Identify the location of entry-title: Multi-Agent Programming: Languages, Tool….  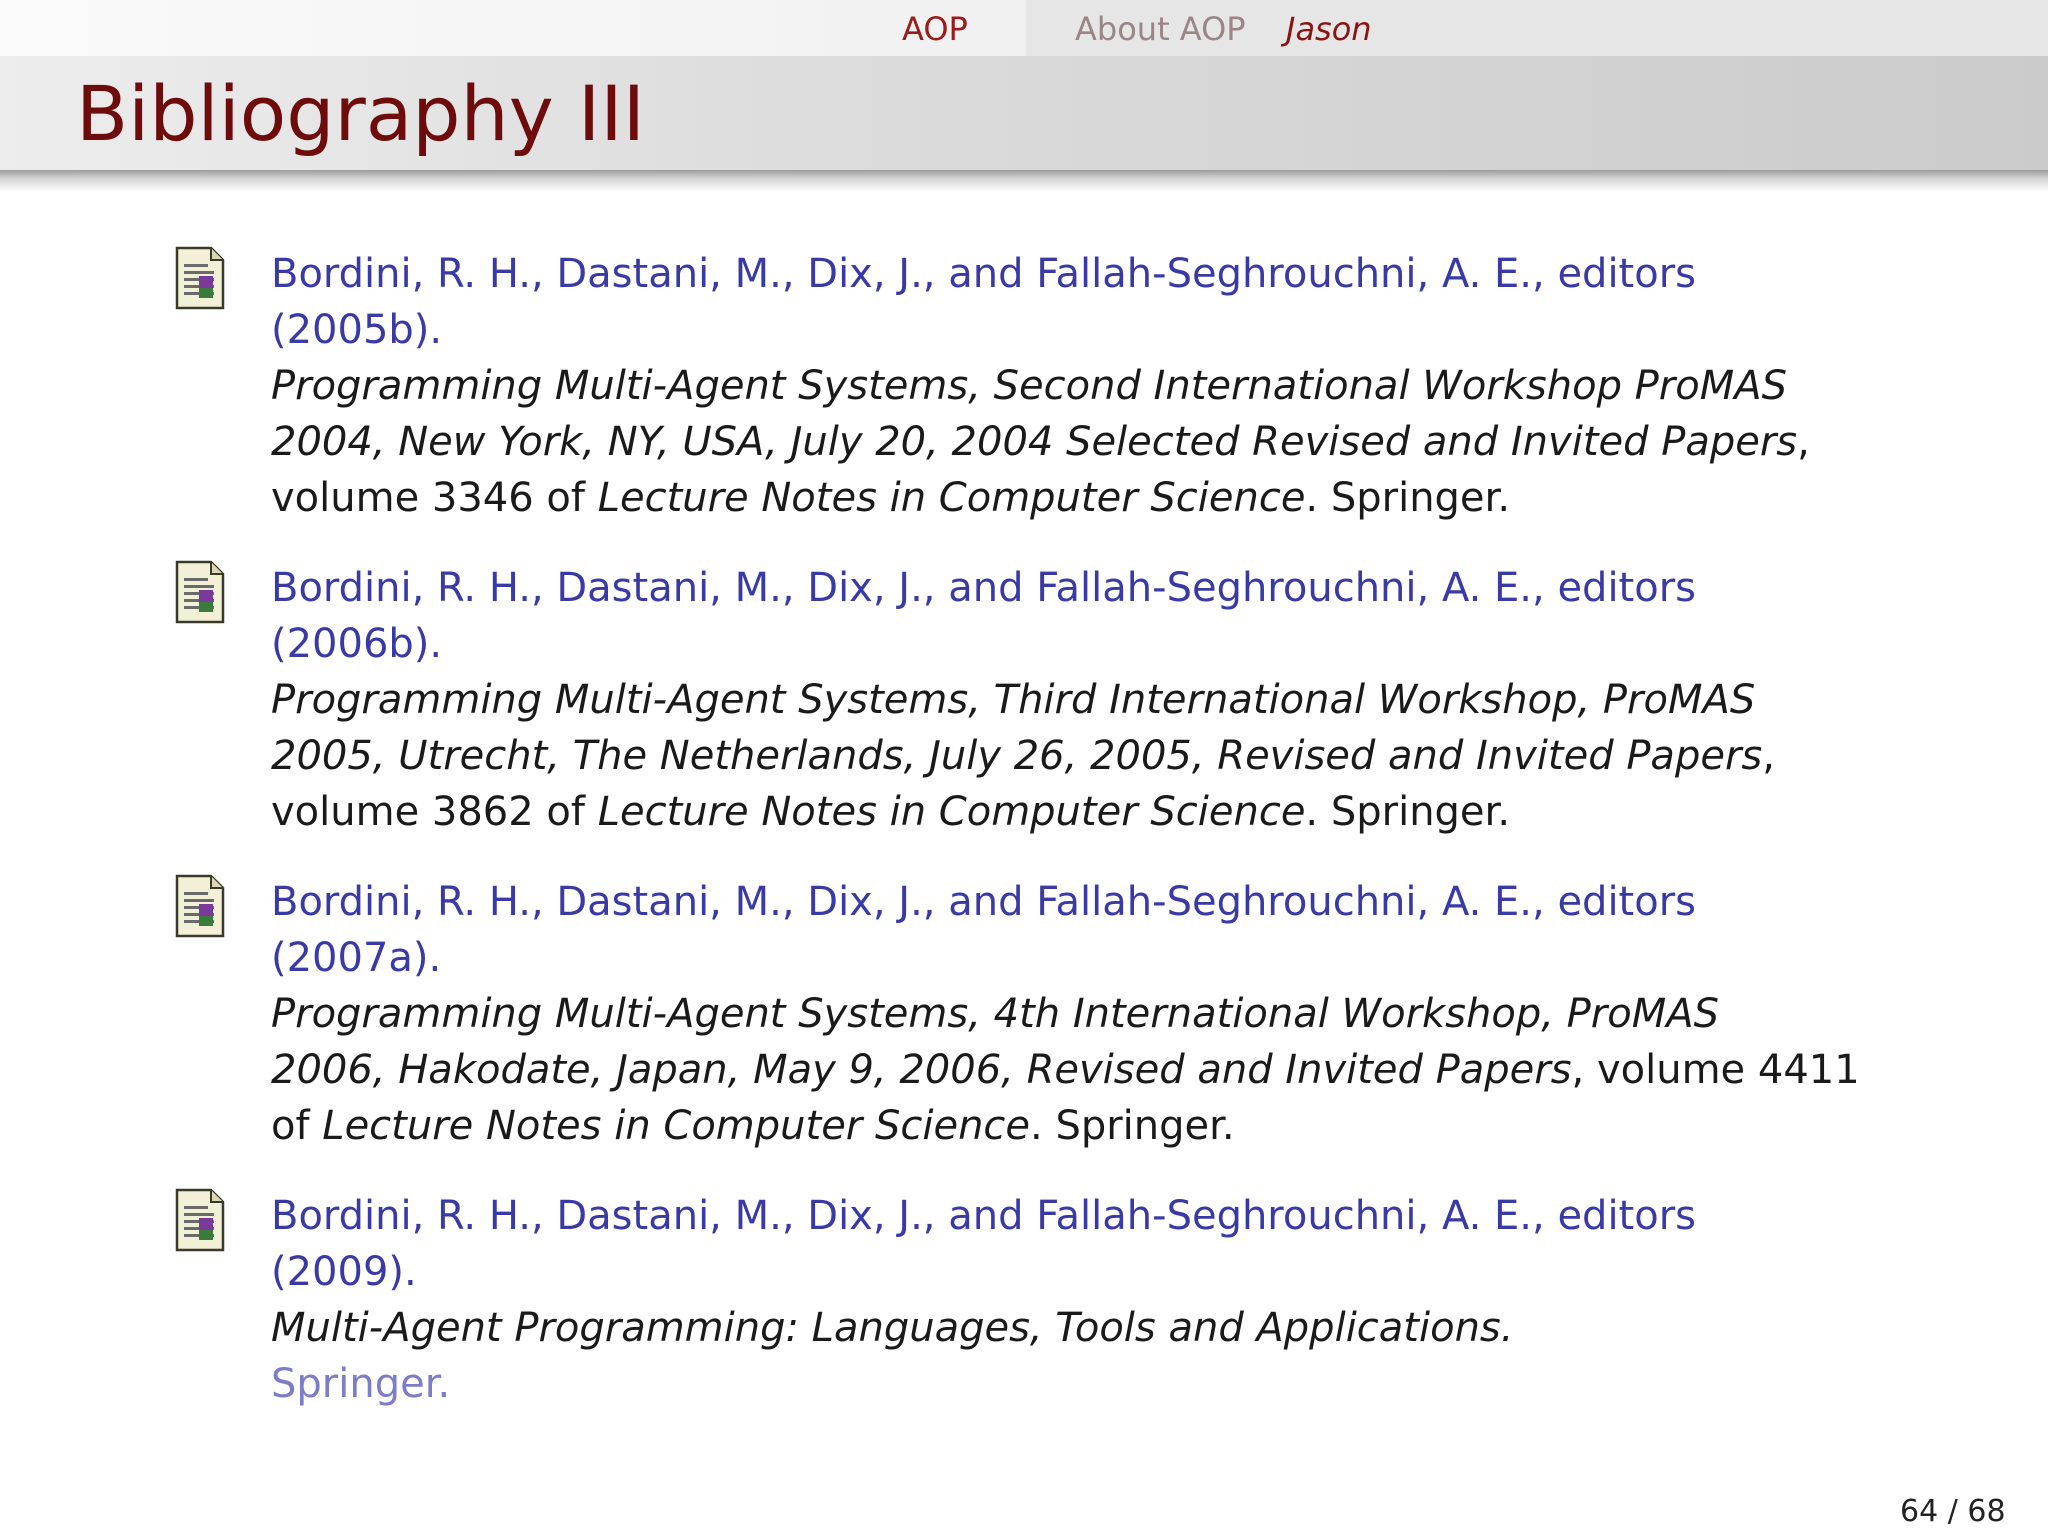
(892, 1328).